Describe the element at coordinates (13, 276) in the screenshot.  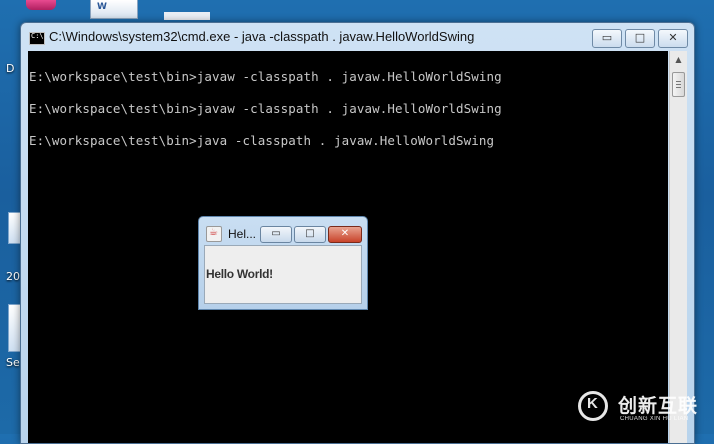
I see `desktop-label: 20` at that location.